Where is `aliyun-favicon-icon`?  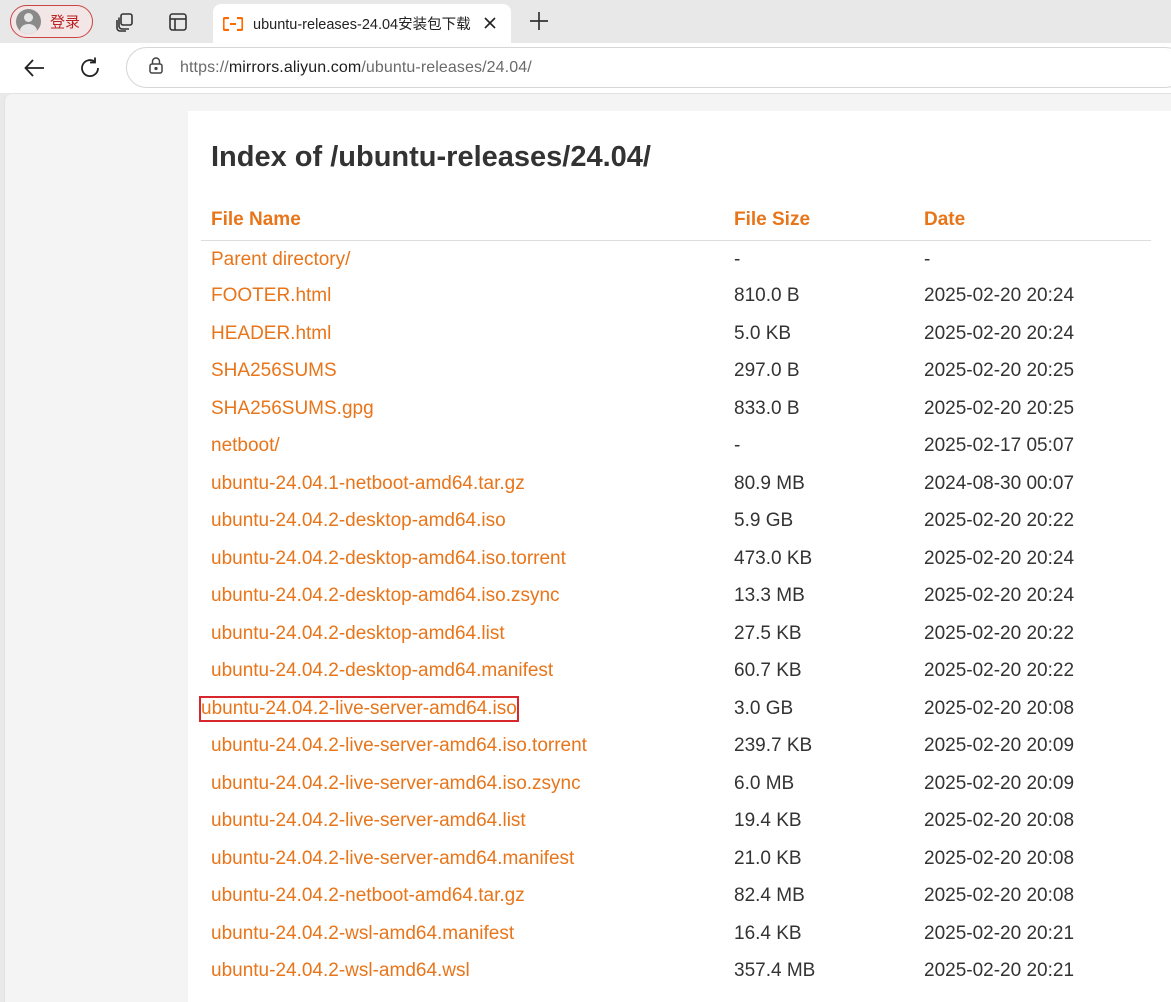
aliyun-favicon-icon is located at coordinates (233, 24).